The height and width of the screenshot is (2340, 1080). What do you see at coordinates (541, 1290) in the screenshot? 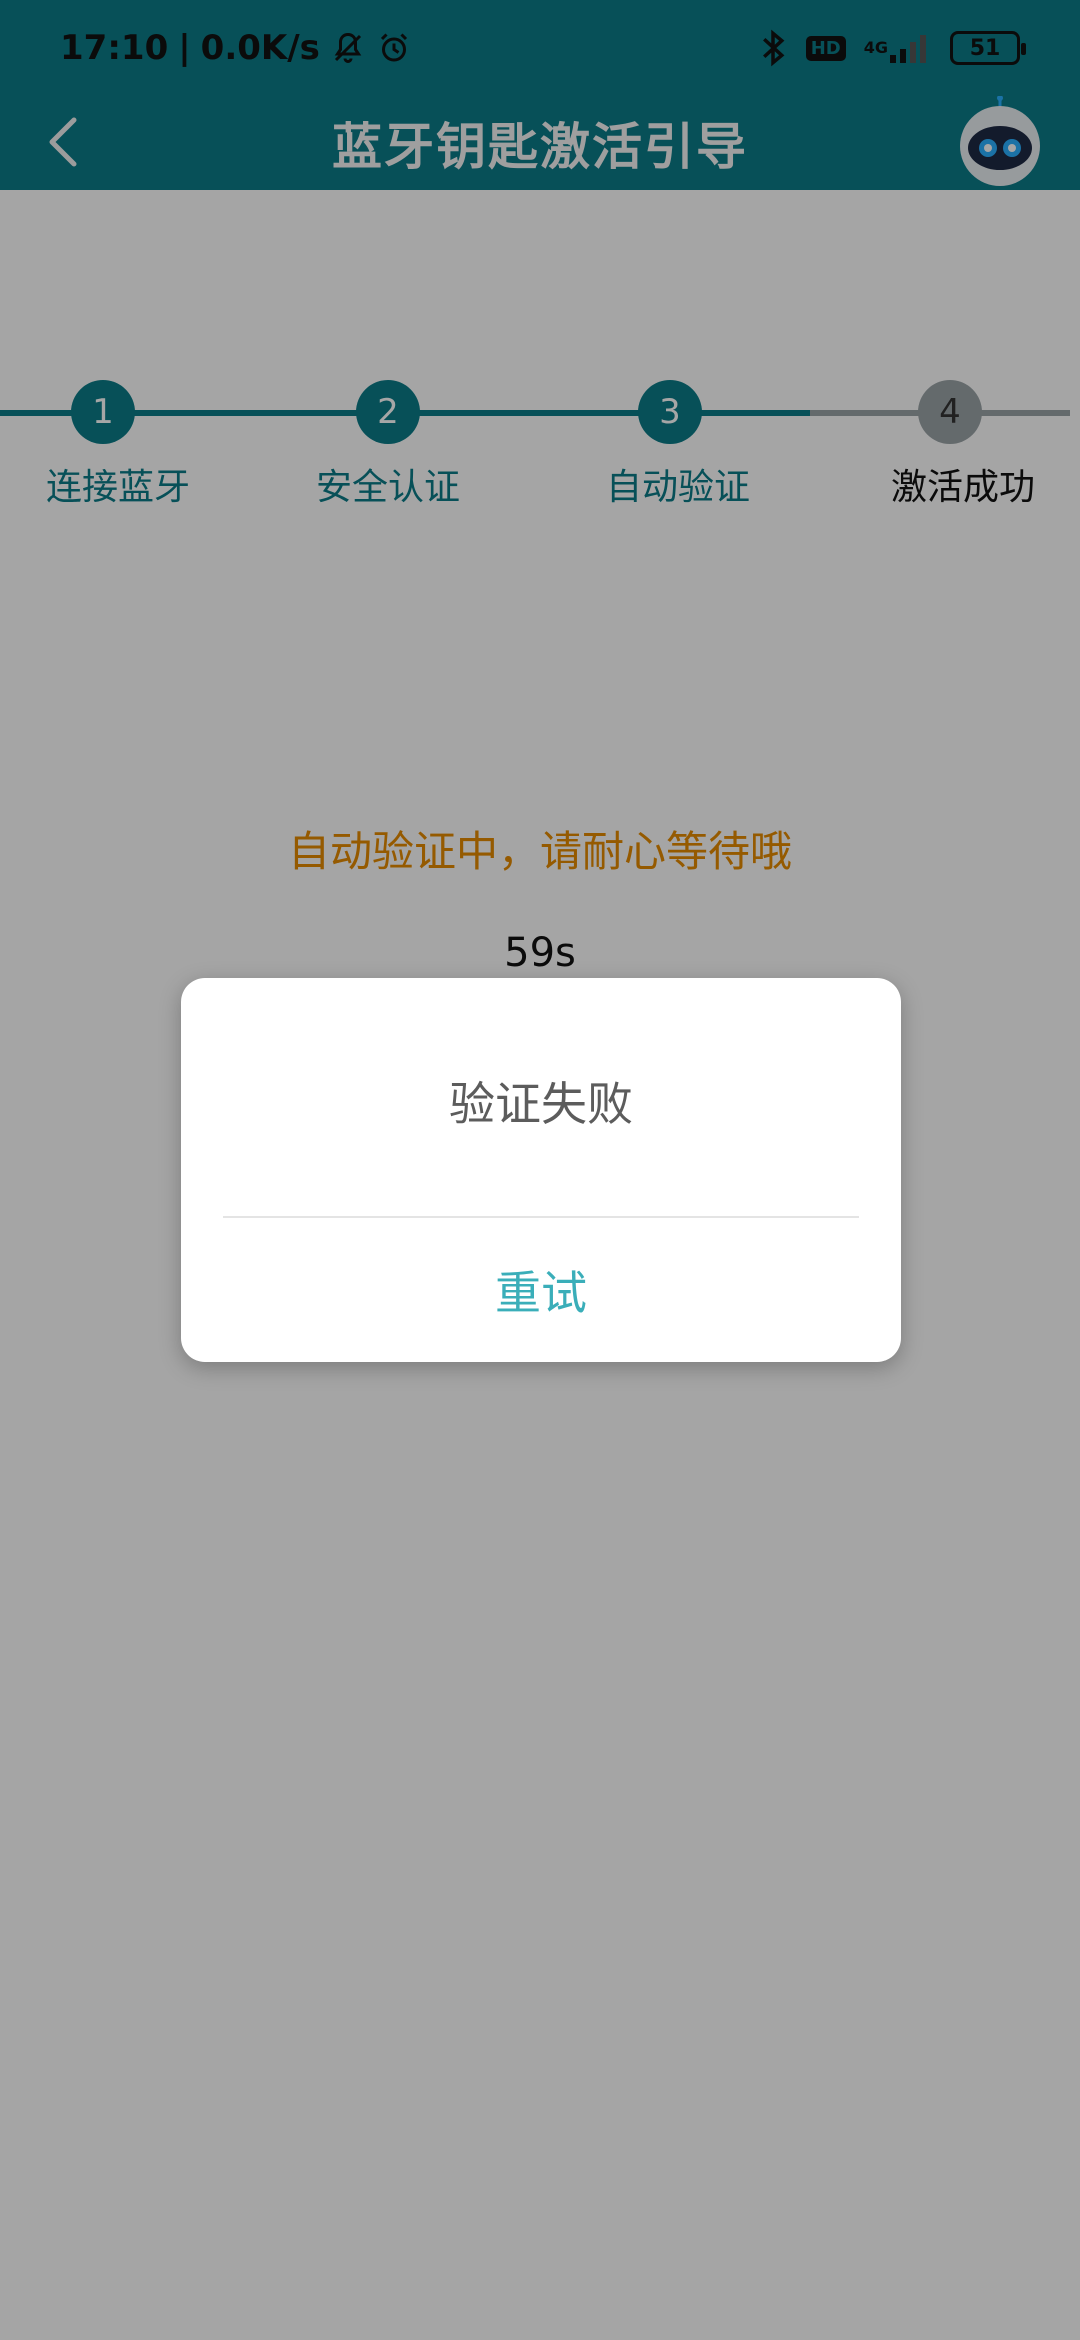
I see `retry-button: 重试` at bounding box center [541, 1290].